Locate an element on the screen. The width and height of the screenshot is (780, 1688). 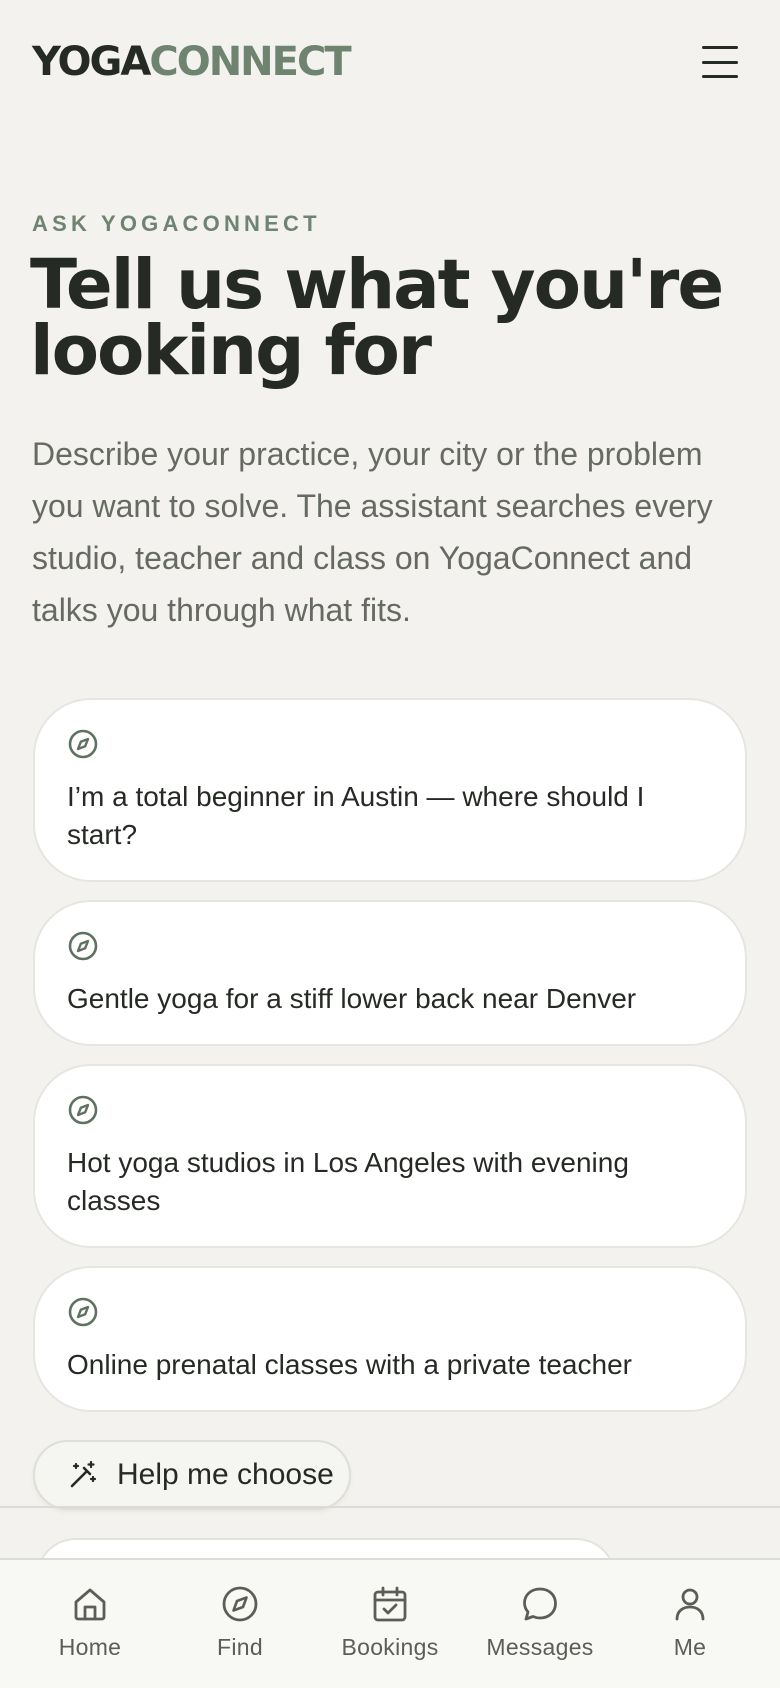
nav-item-me: Me is located at coordinates (690, 1629).